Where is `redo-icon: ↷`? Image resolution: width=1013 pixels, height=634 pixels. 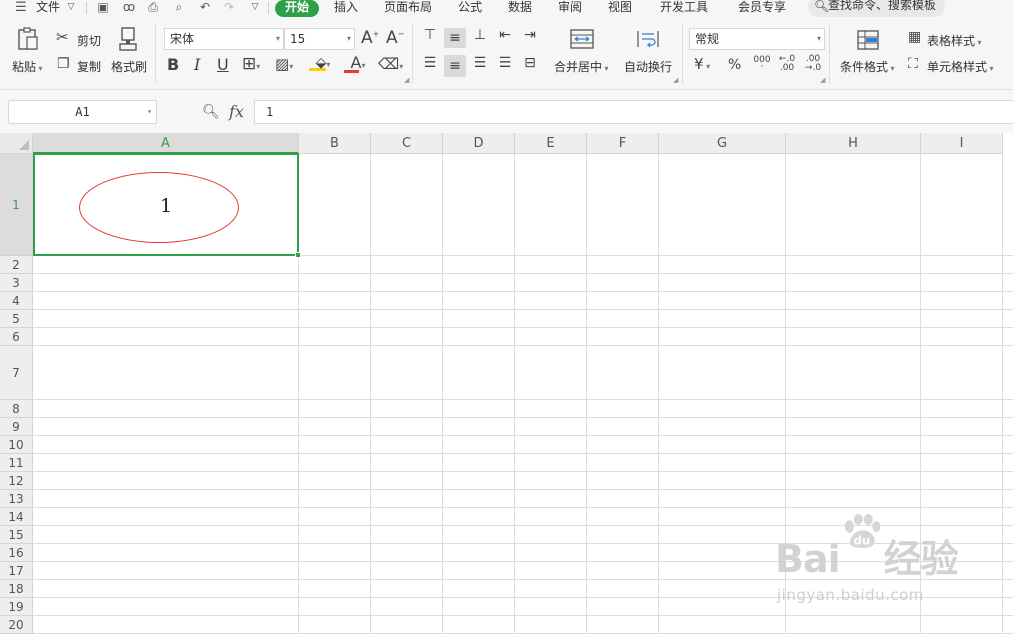
redo-icon: ↷ is located at coordinates (229, 7).